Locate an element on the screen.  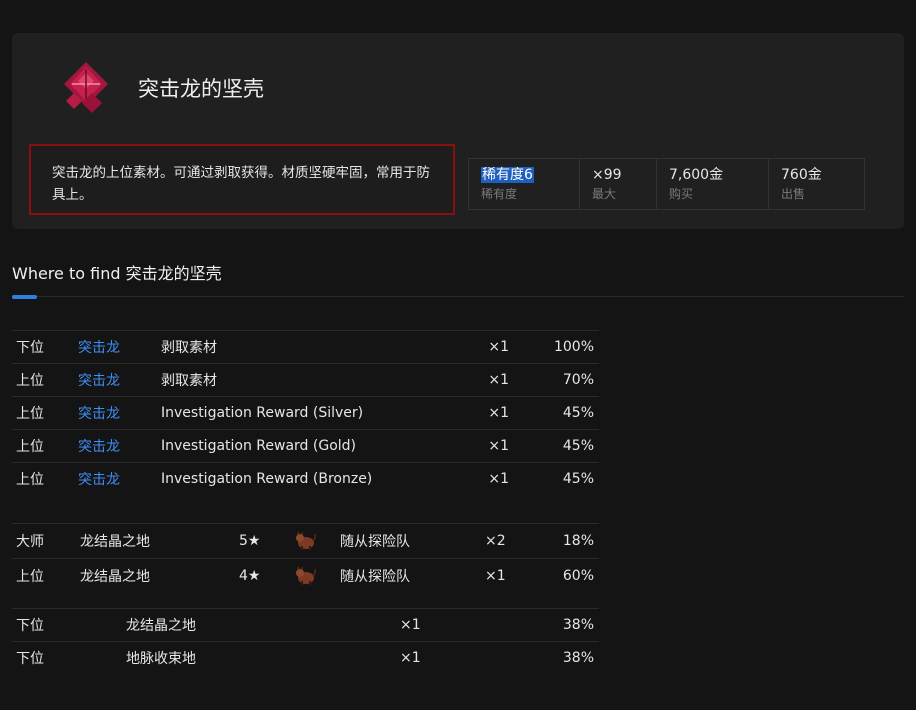
stars-cell: 4★ is located at coordinates (250, 576).